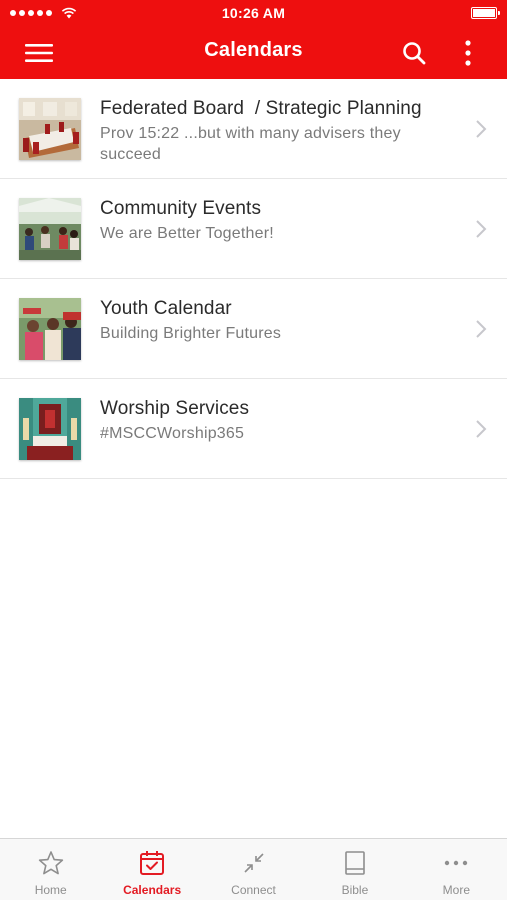 The image size is (507, 900). What do you see at coordinates (50, 890) in the screenshot?
I see `tab-label: Home` at bounding box center [50, 890].